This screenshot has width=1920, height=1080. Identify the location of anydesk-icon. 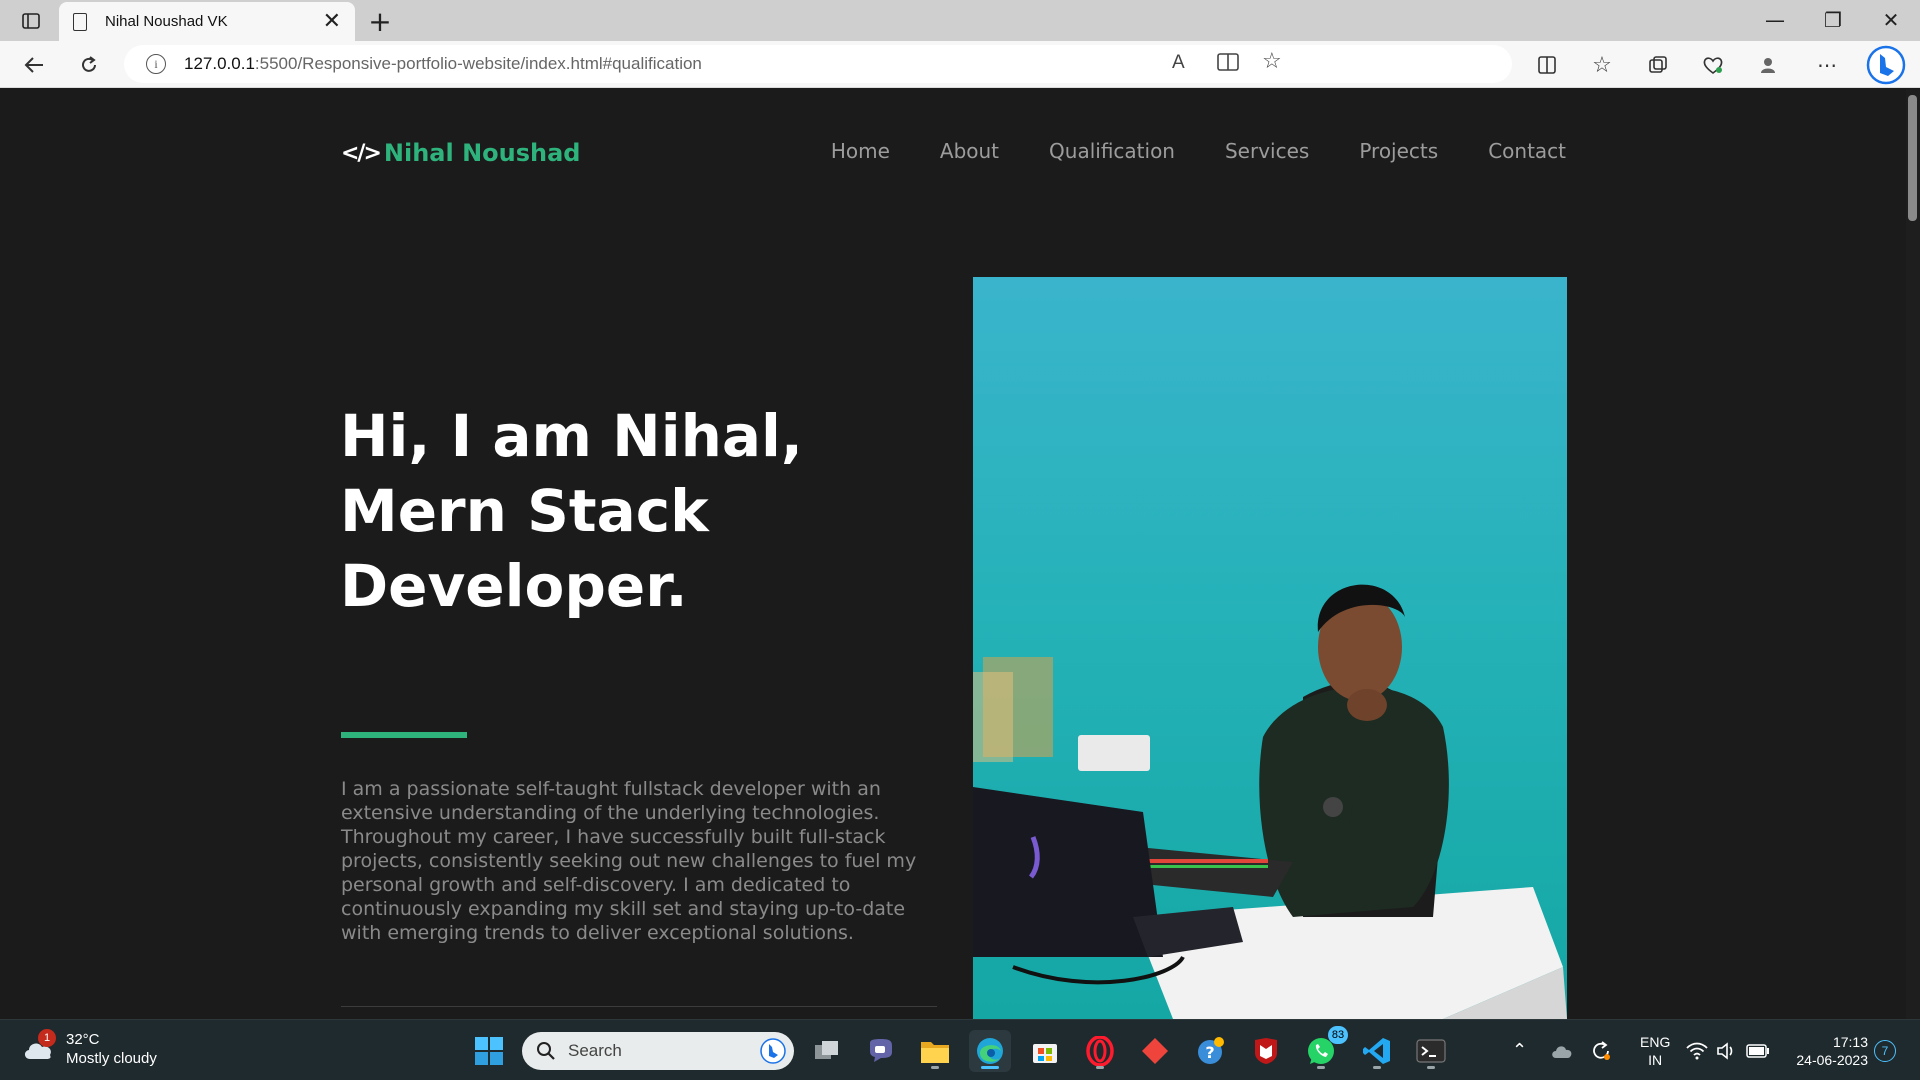
(1155, 1051).